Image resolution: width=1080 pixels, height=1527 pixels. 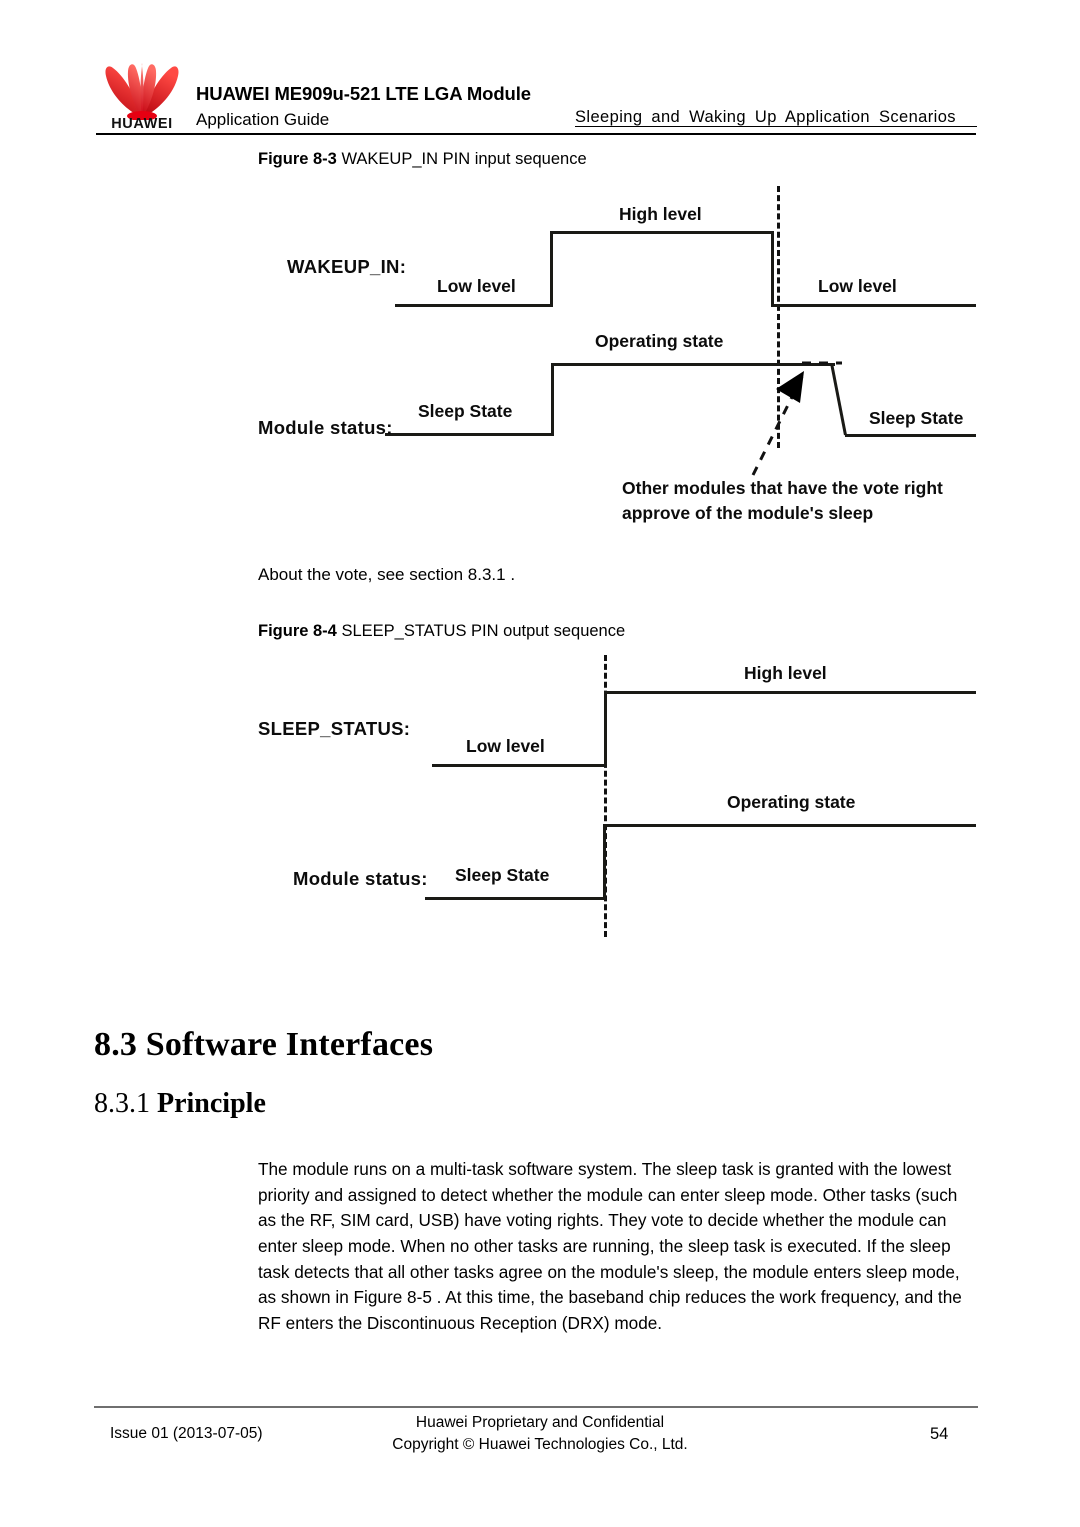 I want to click on section-title-principle: Principle, so click(x=211, y=1103).